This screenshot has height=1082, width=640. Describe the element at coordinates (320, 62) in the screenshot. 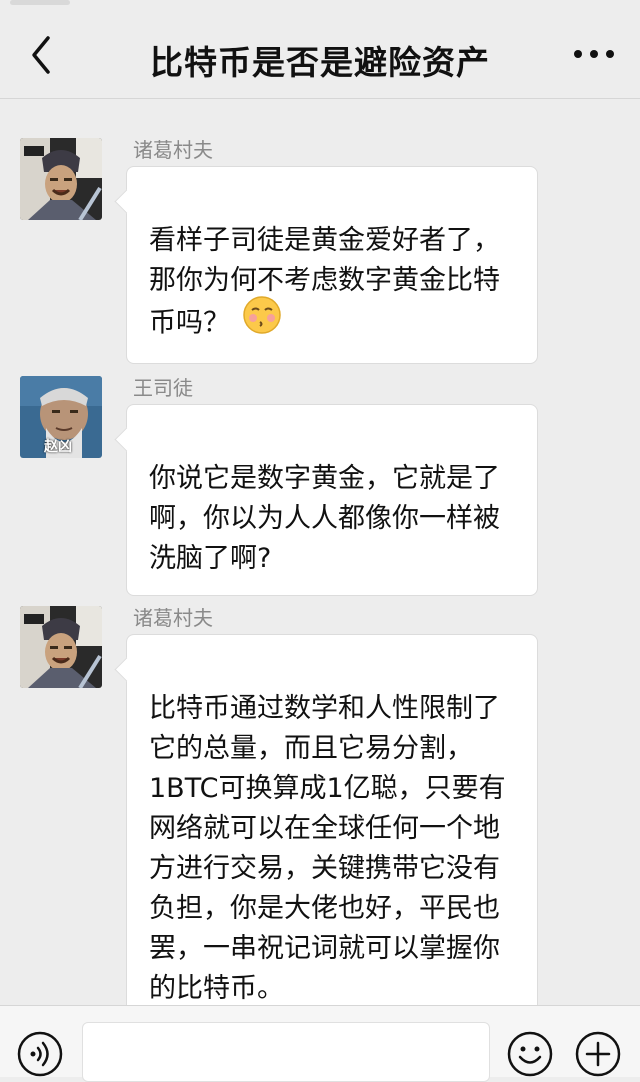

I see `page-title: 比特币是否是避险资产` at that location.